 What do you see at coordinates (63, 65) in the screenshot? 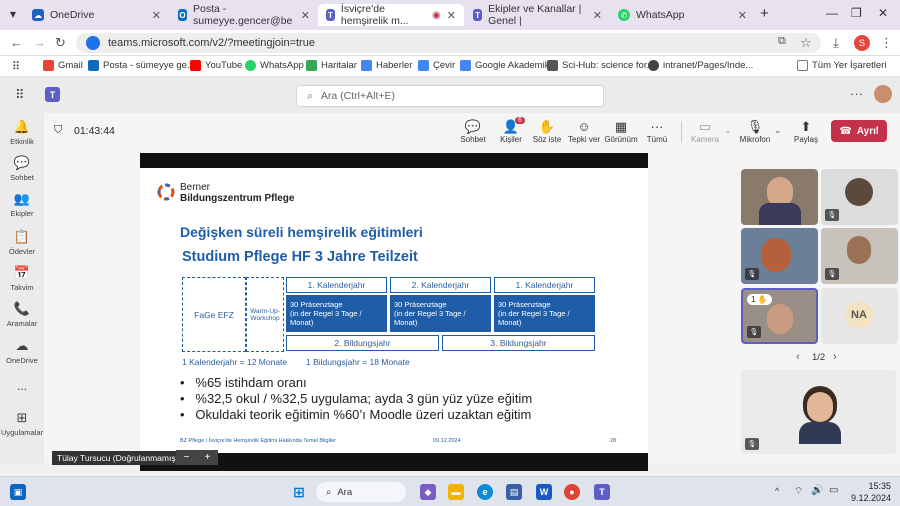
I see `bookmark-gmail: Gmail` at bounding box center [63, 65].